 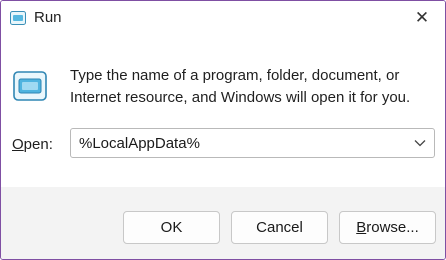 I want to click on open-label: Open:, so click(x=32, y=144).